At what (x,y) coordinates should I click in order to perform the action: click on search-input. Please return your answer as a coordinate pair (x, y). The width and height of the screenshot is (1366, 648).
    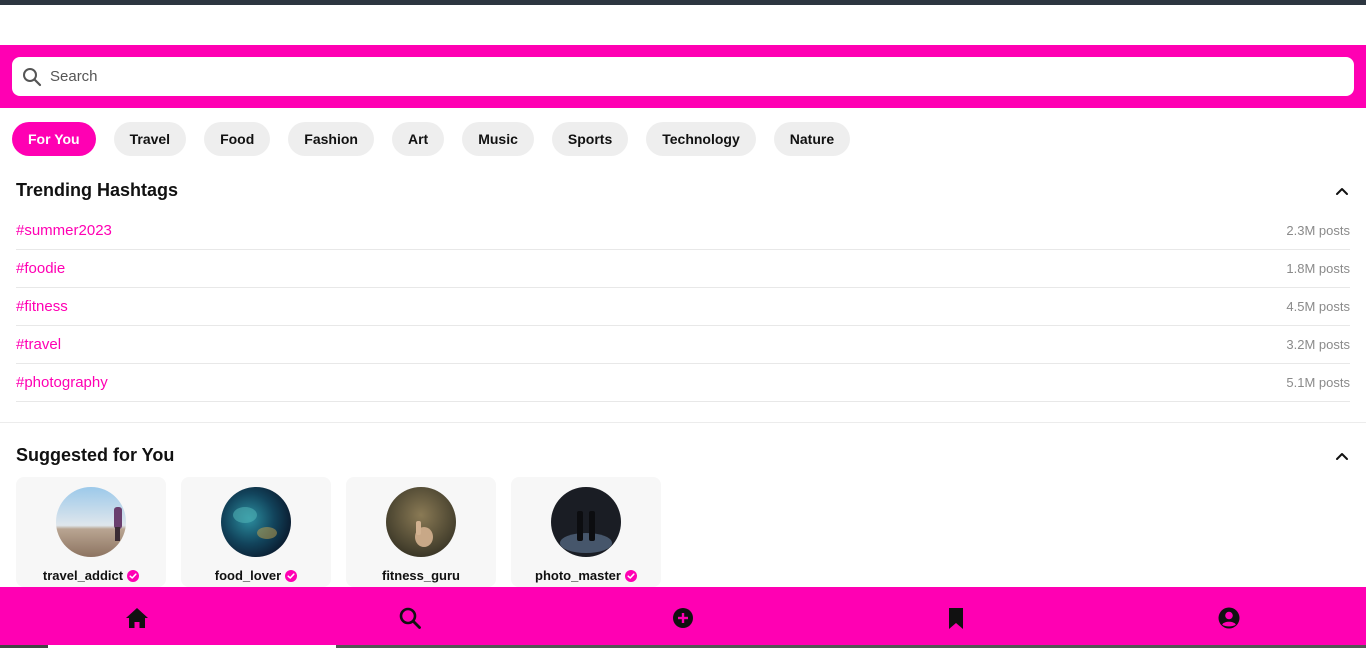
    Looking at the image, I should click on (702, 76).